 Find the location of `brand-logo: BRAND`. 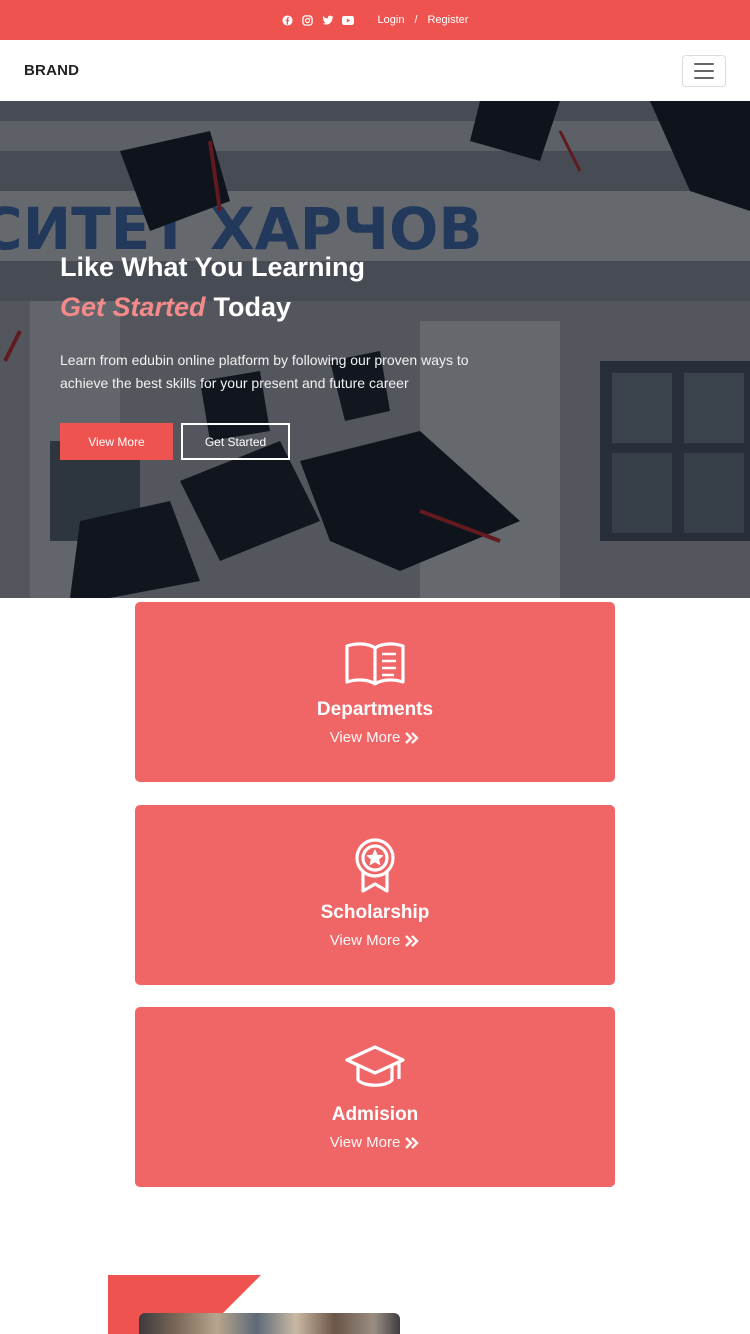

brand-logo: BRAND is located at coordinates (51, 70).